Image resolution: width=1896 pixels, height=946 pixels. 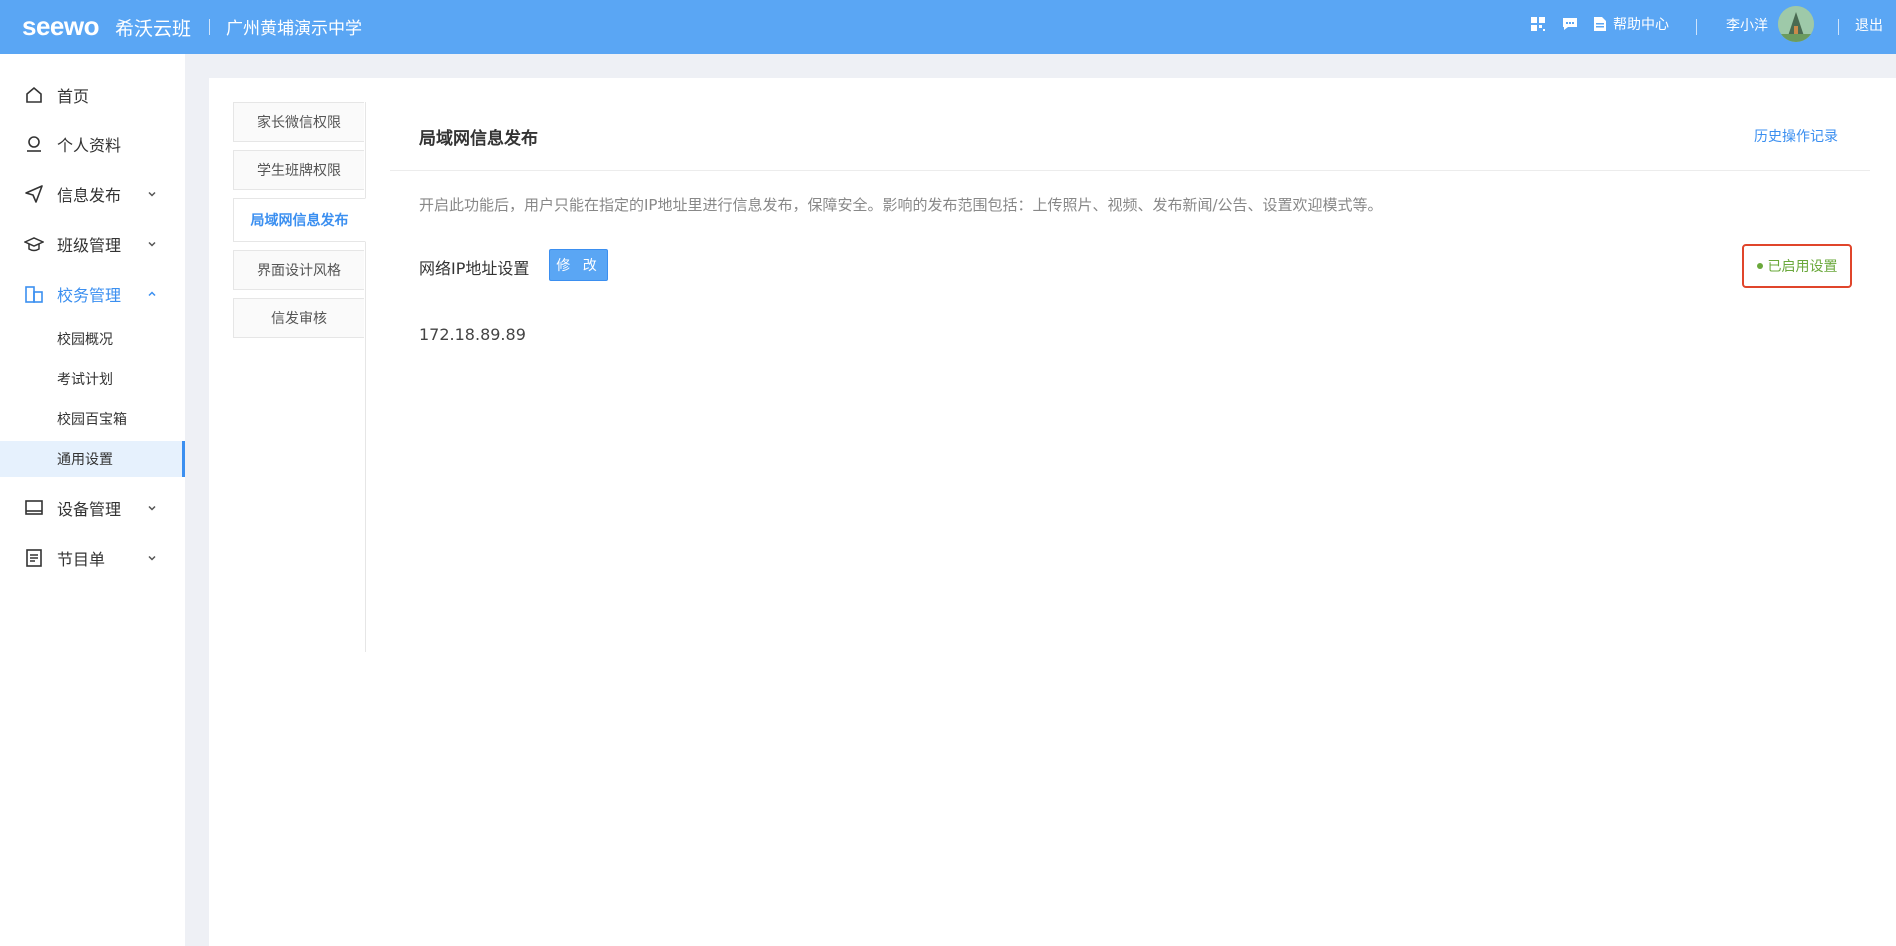 What do you see at coordinates (85, 380) in the screenshot?
I see `sidebar-subitem-label: 考试计划` at bounding box center [85, 380].